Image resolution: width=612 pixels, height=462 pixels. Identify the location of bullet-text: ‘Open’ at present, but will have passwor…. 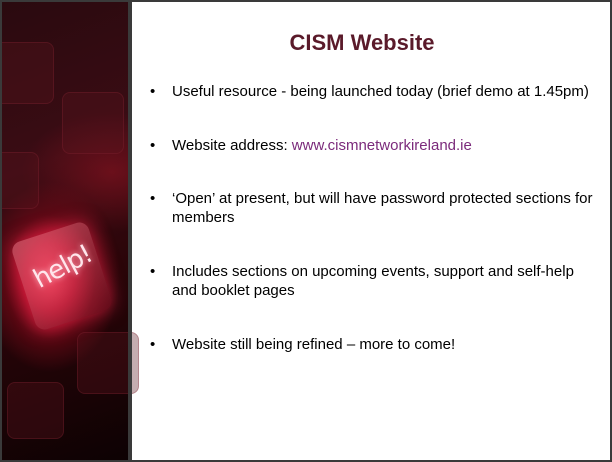
(382, 208).